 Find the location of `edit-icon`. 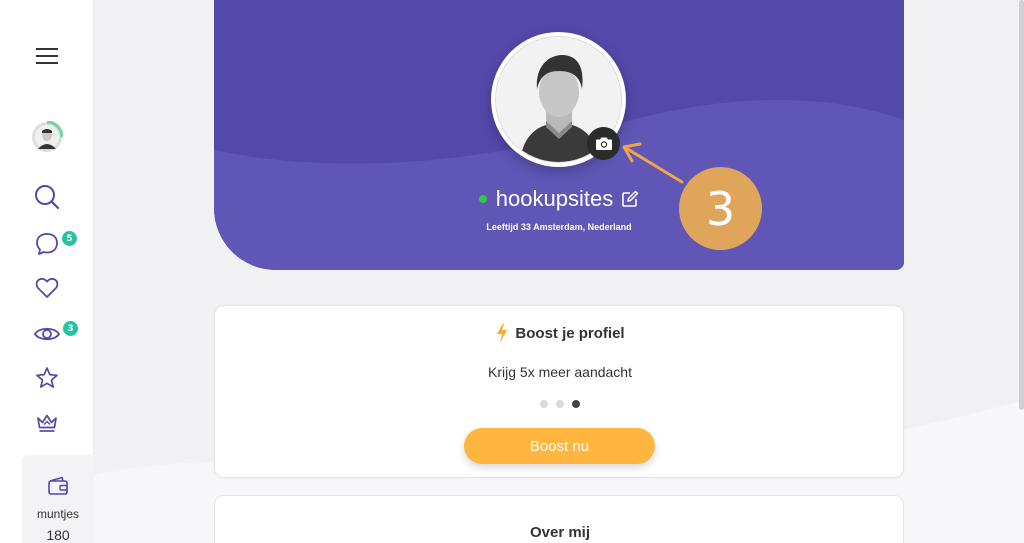

edit-icon is located at coordinates (630, 198).